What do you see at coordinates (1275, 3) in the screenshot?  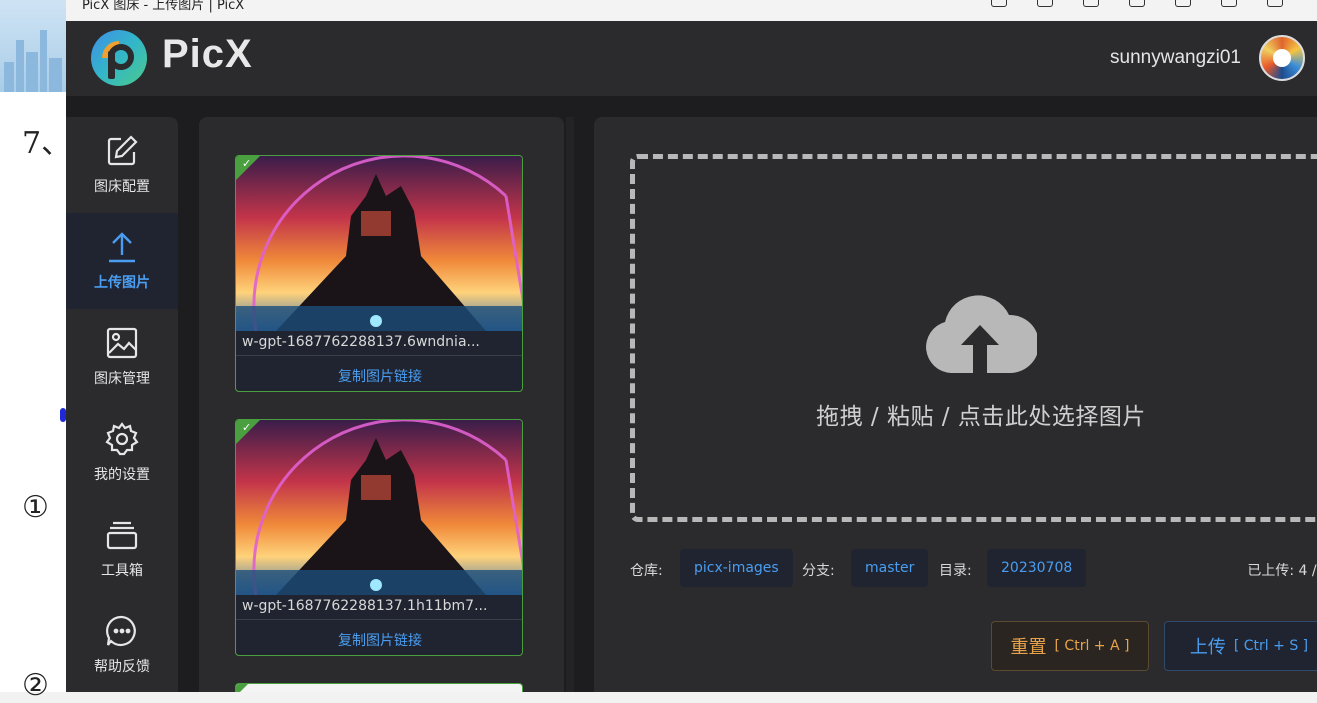 I see `maximize-icon` at bounding box center [1275, 3].